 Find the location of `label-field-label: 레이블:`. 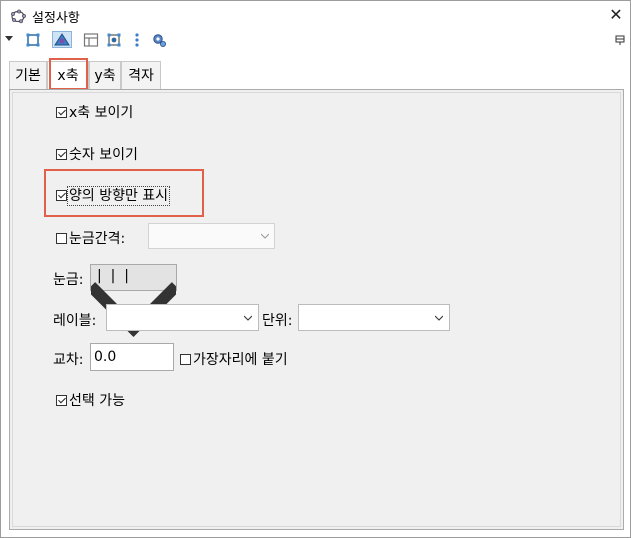

label-field-label: 레이블: is located at coordinates (75, 321).